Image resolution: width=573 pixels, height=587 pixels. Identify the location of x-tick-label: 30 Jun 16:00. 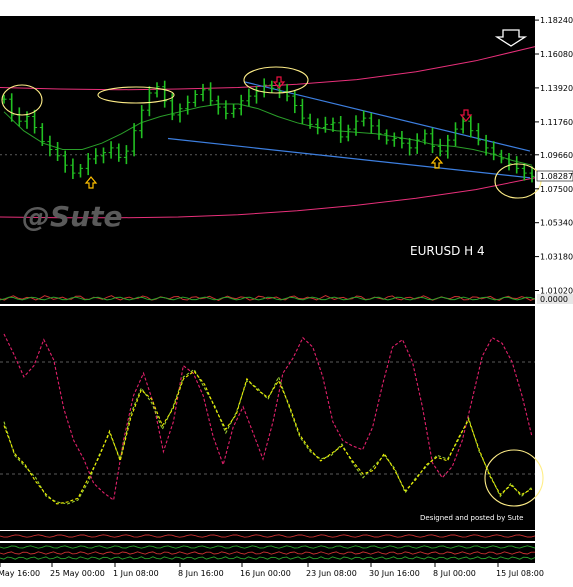
(394, 573).